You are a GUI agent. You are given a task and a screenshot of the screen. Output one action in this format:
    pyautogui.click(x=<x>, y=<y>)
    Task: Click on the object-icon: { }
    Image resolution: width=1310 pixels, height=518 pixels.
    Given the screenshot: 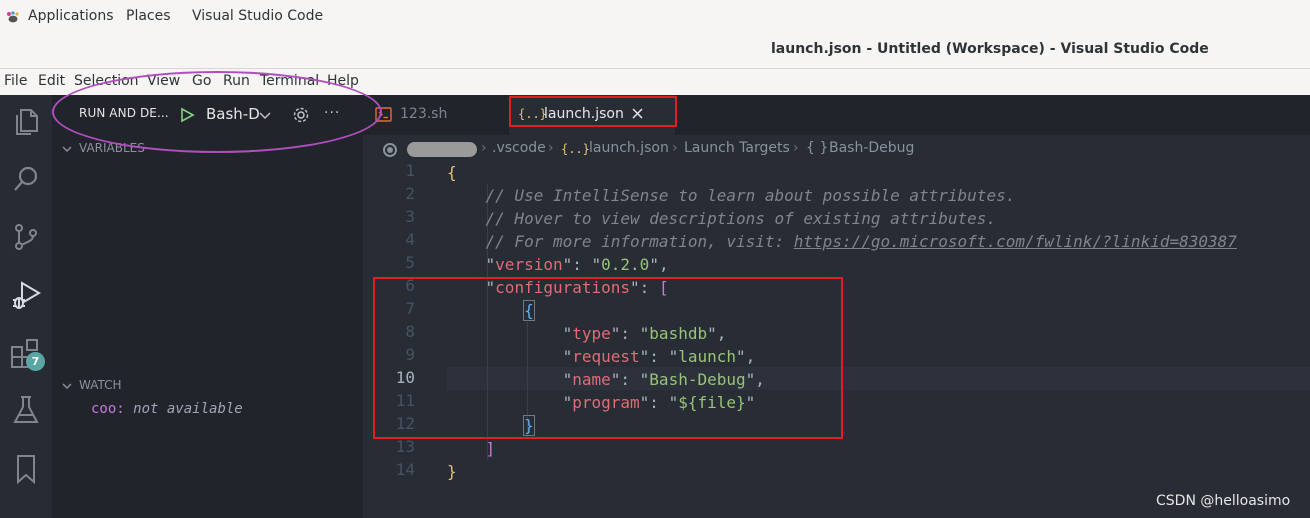 What is the action you would take?
    pyautogui.click(x=817, y=148)
    